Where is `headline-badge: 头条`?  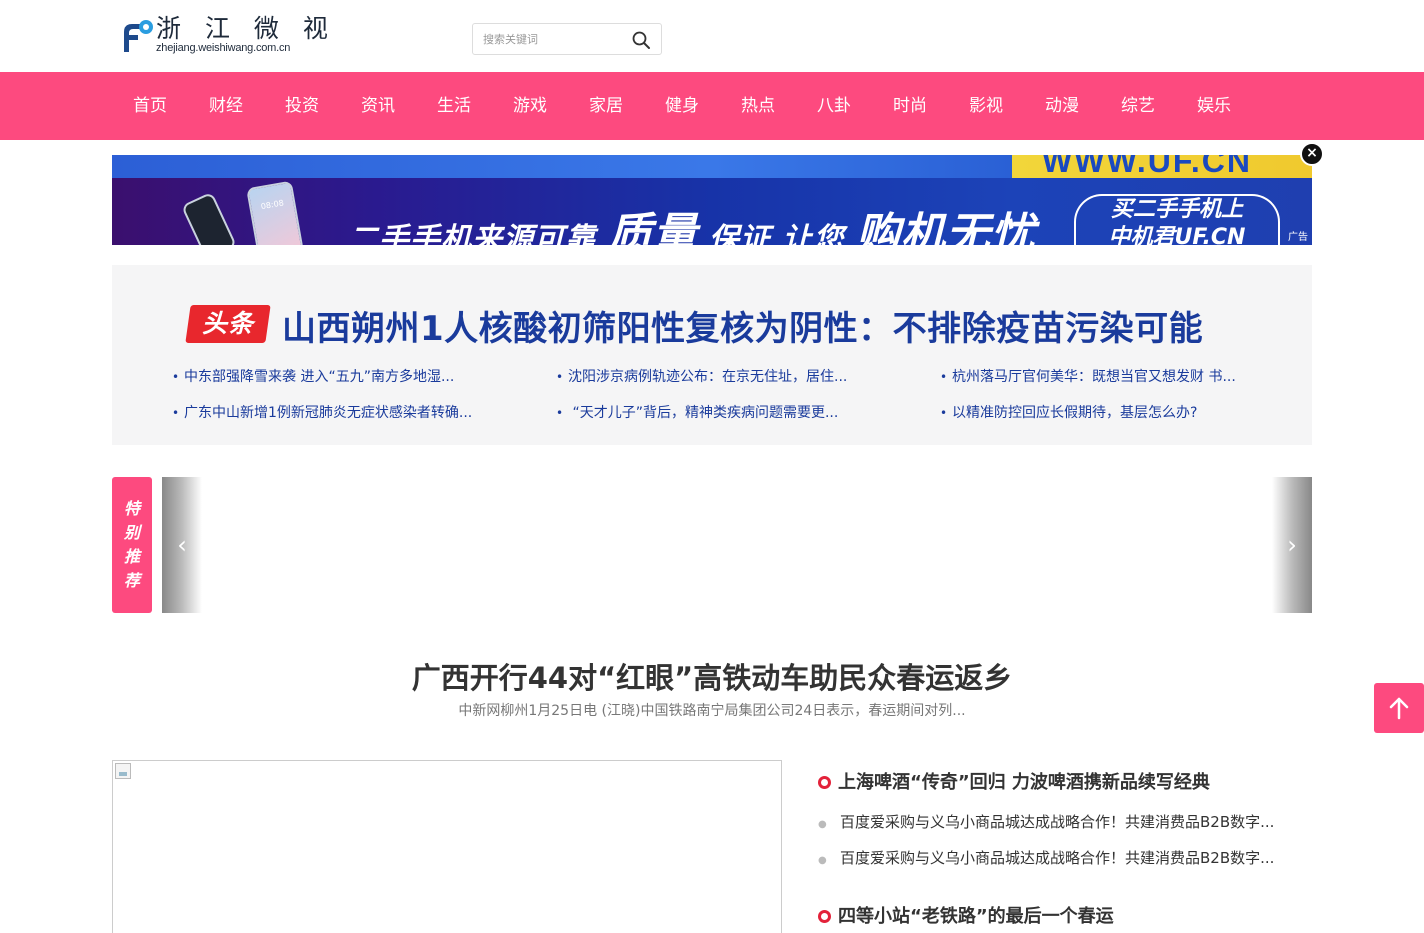
headline-badge: 头条 is located at coordinates (228, 324).